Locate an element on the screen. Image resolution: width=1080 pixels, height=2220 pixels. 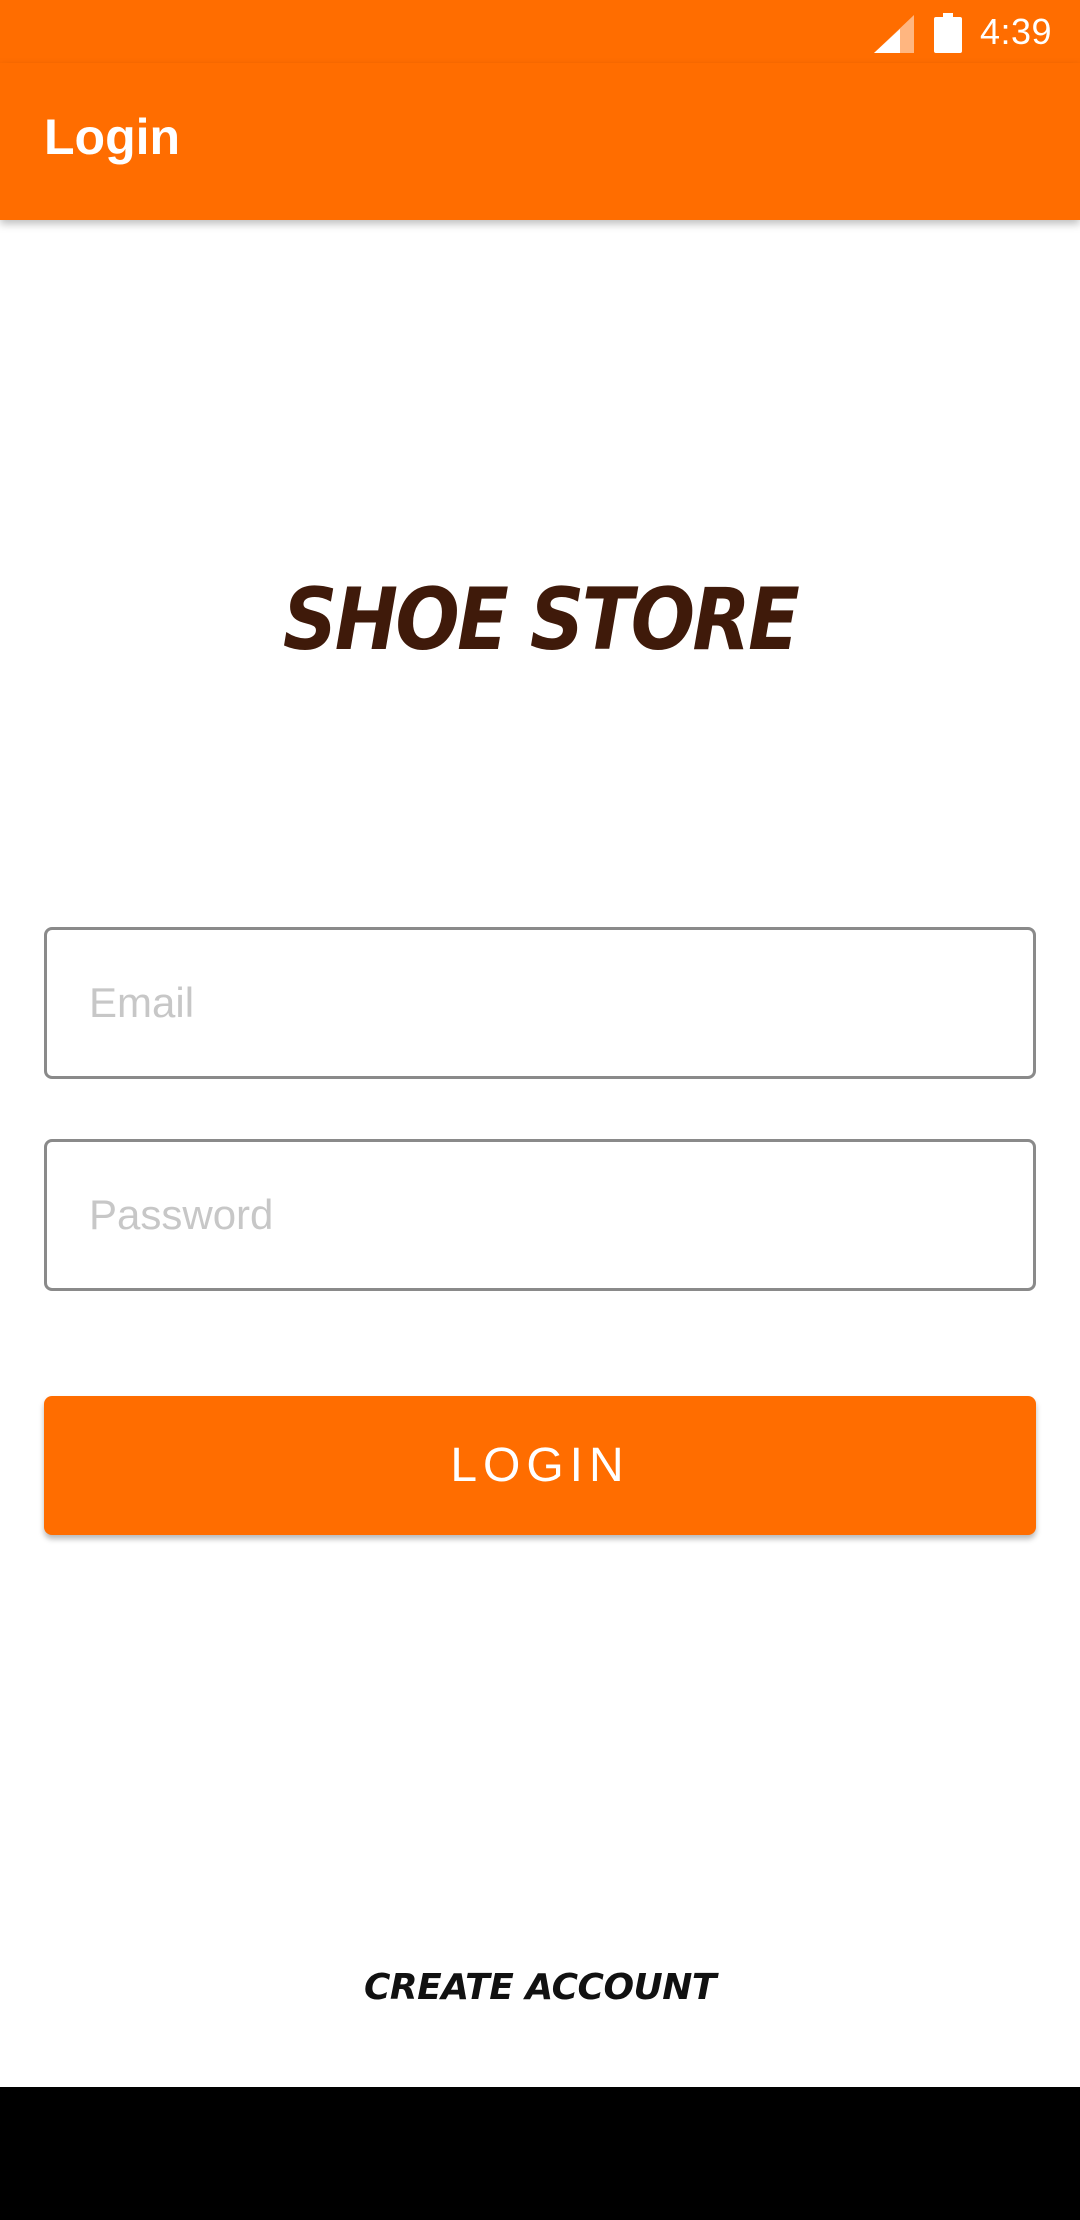
email-input is located at coordinates (540, 1003).